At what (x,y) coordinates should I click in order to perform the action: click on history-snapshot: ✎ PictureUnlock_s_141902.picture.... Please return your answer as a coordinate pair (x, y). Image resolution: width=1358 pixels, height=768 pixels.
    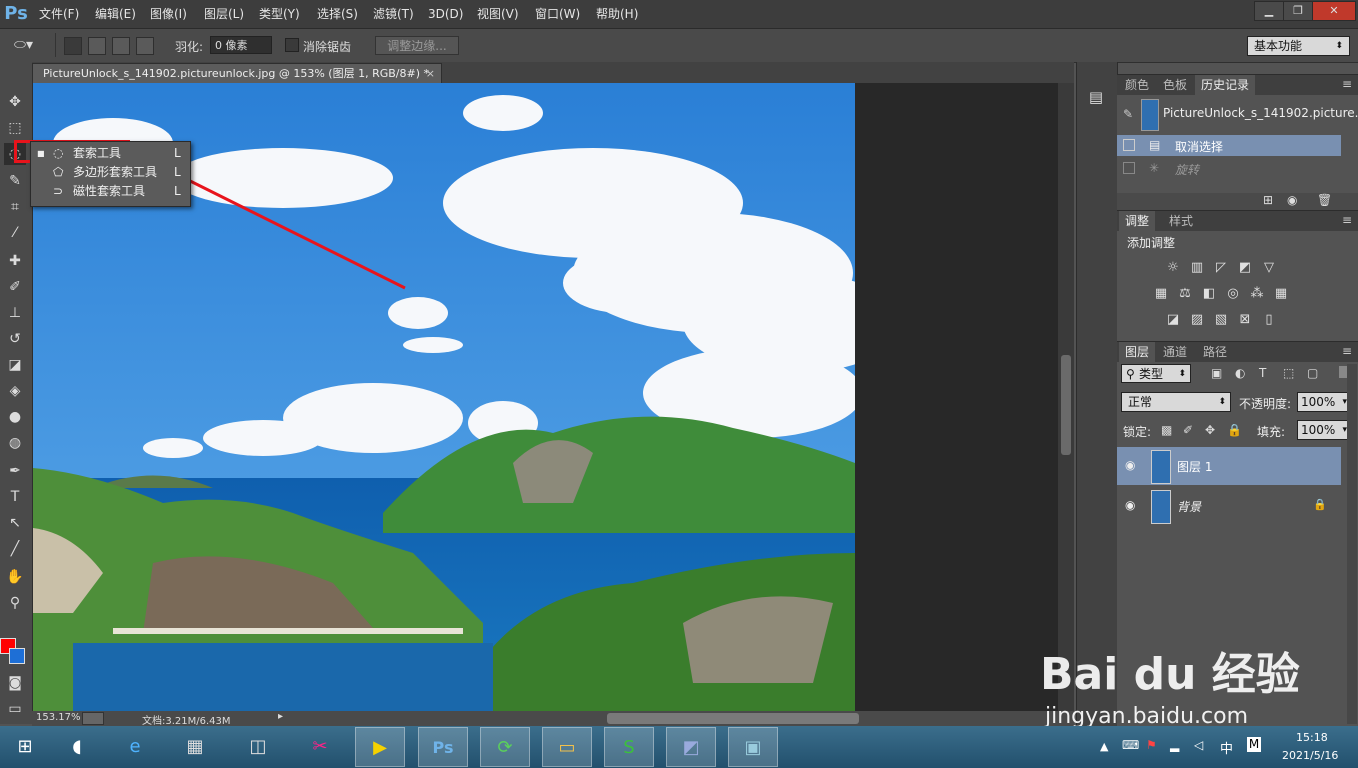
    Looking at the image, I should click on (1237, 114).